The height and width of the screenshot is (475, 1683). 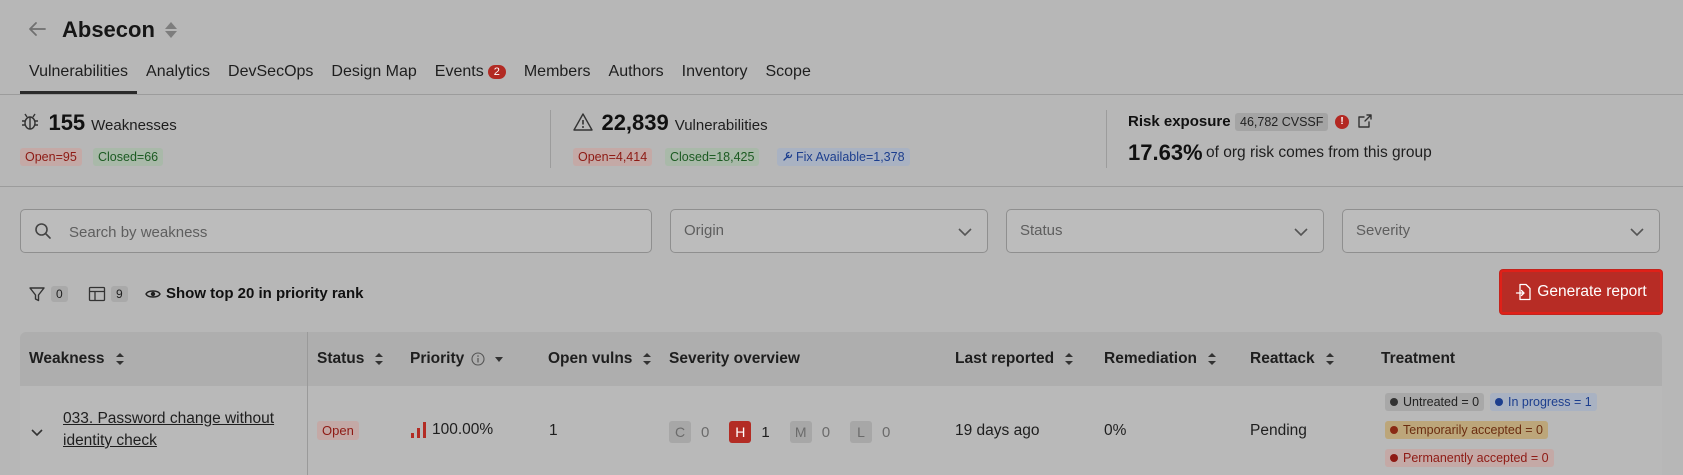 What do you see at coordinates (1282, 122) in the screenshot?
I see `risk-cvssf-badge: 46,782 CVSSF` at bounding box center [1282, 122].